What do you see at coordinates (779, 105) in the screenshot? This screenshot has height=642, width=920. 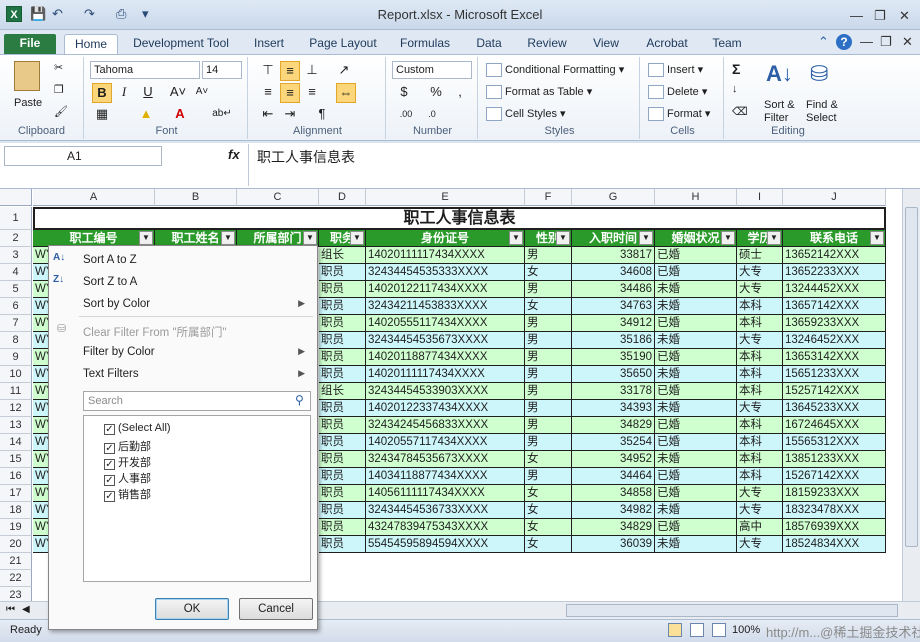 I see `sort-filter-button-line1: Sort &` at bounding box center [779, 105].